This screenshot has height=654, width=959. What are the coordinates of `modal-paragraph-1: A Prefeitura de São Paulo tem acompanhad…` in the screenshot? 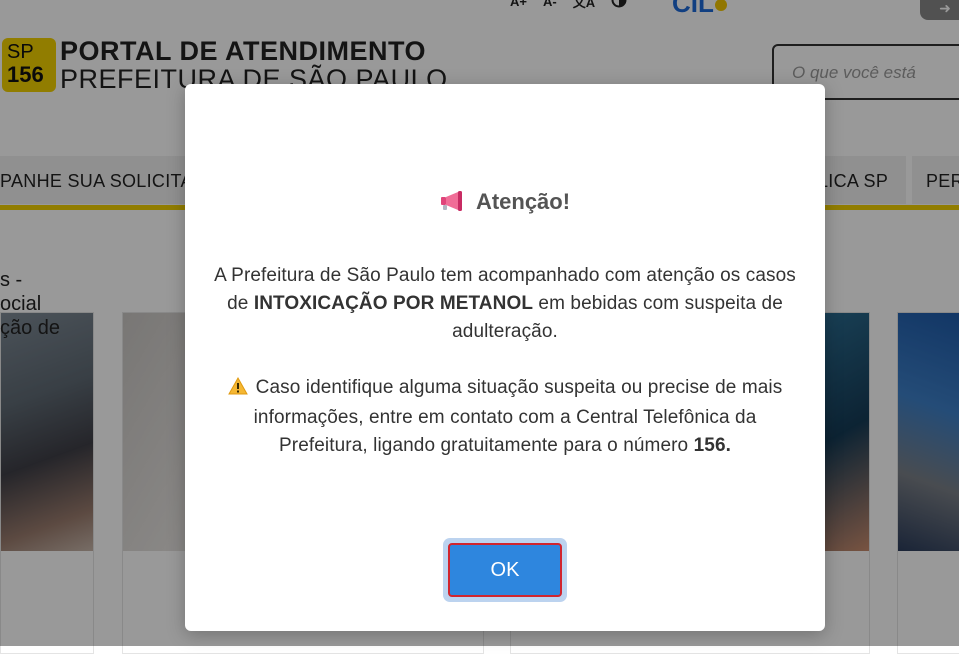 It's located at (505, 303).